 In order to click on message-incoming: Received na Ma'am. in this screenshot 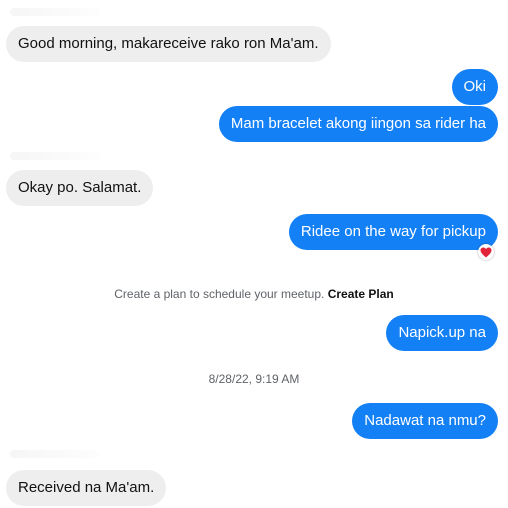, I will do `click(86, 488)`.